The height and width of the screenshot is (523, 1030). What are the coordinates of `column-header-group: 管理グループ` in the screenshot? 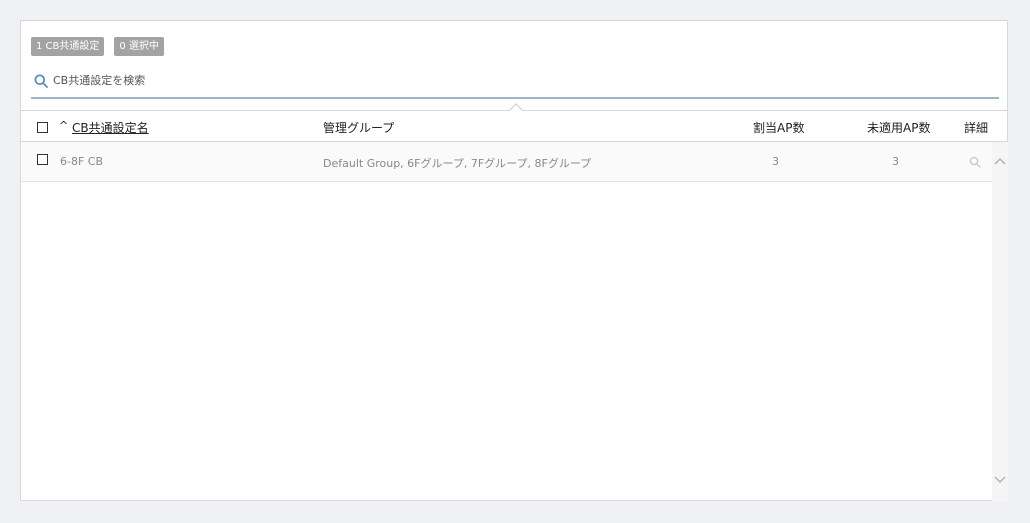 It's located at (358, 127).